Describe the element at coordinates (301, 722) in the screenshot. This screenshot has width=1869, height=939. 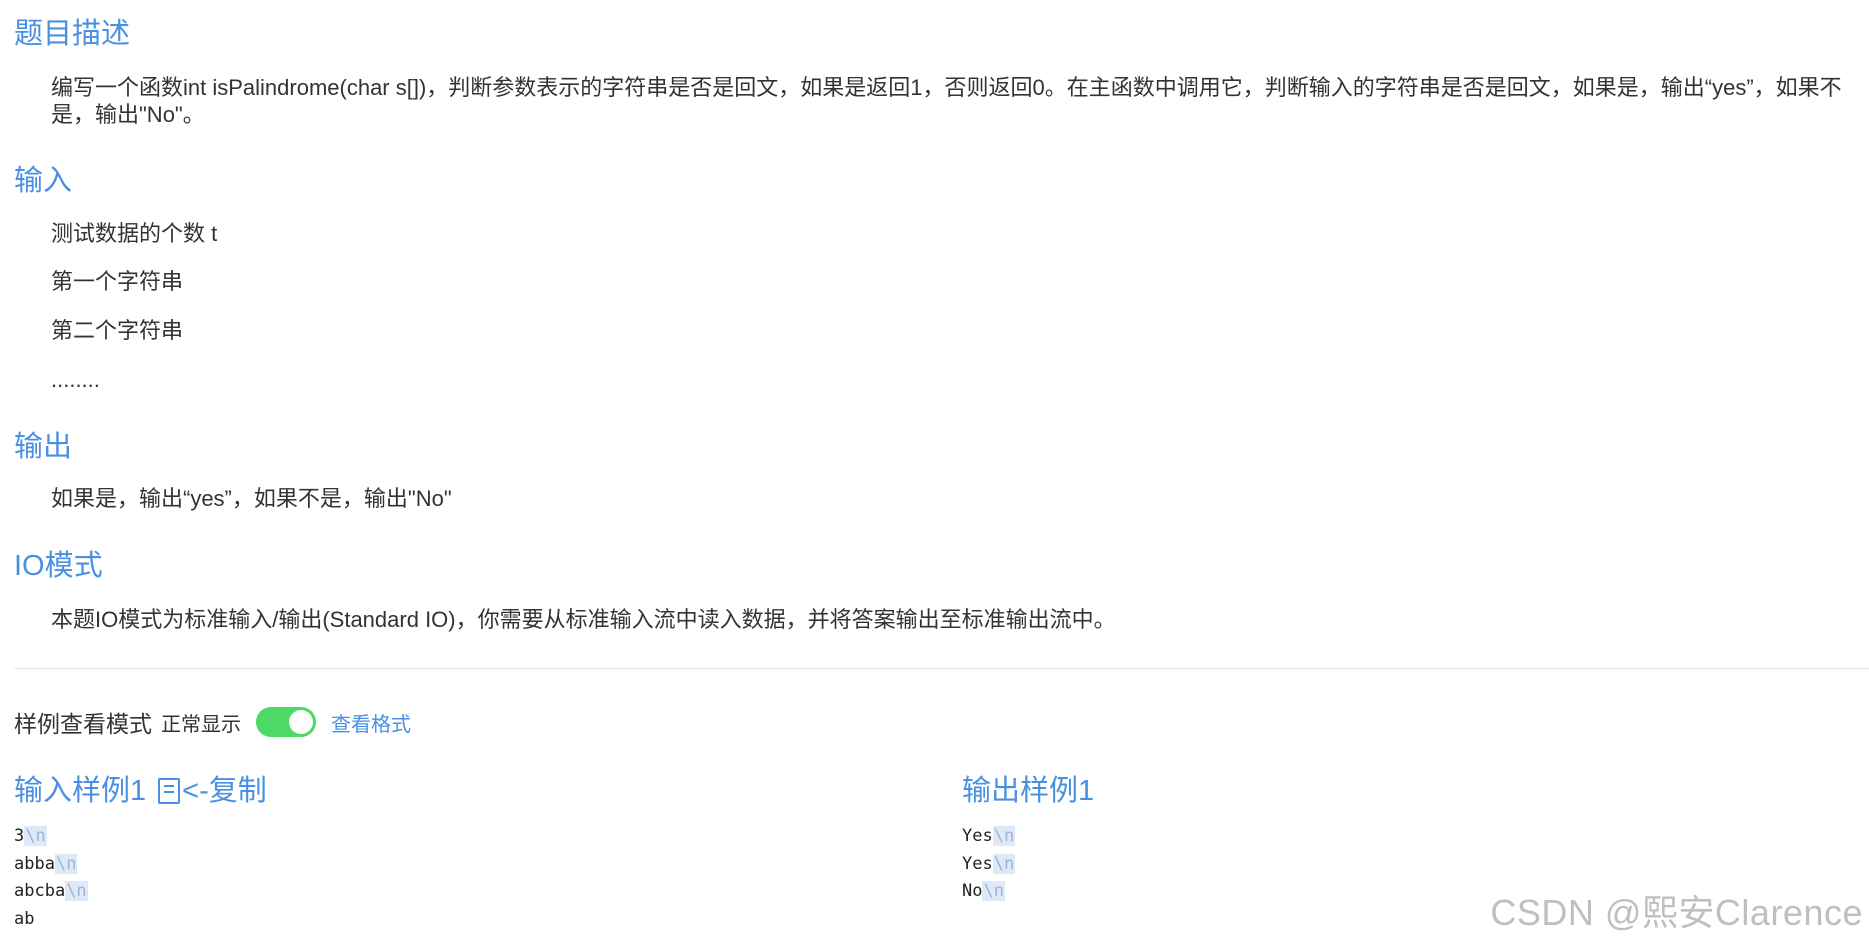
I see `toggle-knob` at that location.